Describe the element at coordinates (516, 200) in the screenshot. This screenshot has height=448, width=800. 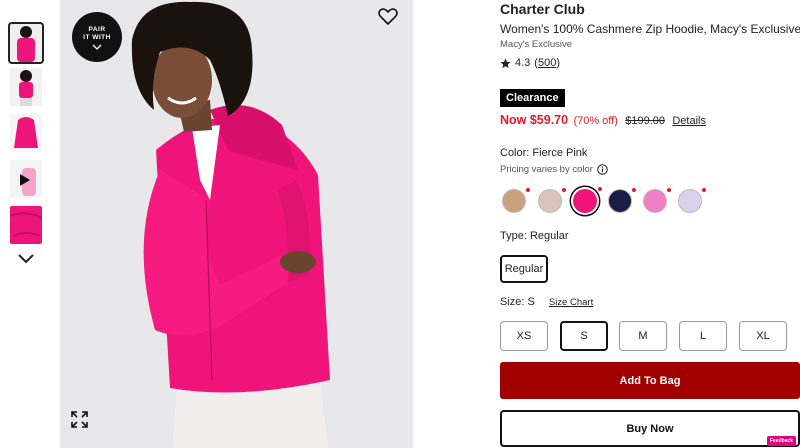
I see `color-swatch-tan` at that location.